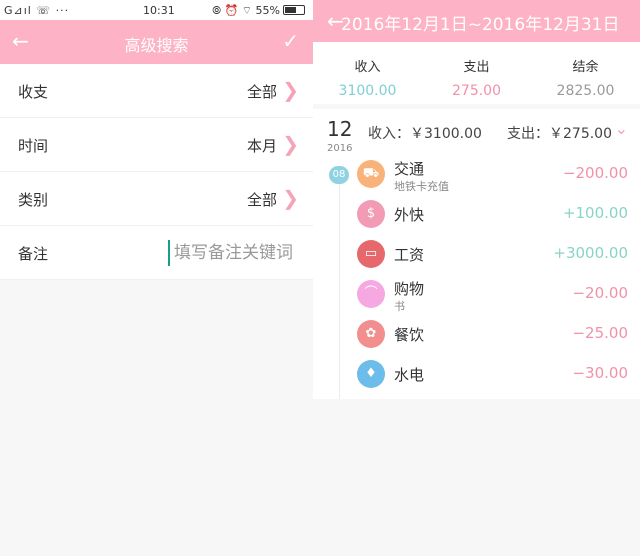  What do you see at coordinates (409, 255) in the screenshot?
I see `transaction-category: 工资` at bounding box center [409, 255].